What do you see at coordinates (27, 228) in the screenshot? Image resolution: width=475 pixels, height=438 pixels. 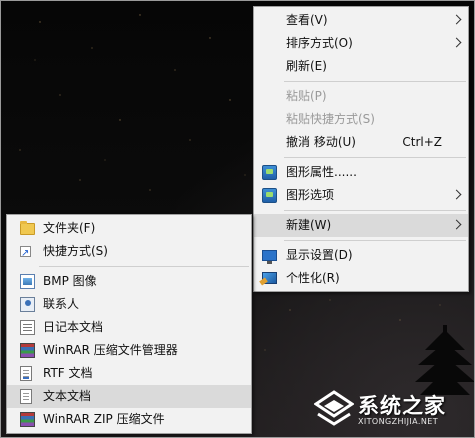 I see `folder-icon` at bounding box center [27, 228].